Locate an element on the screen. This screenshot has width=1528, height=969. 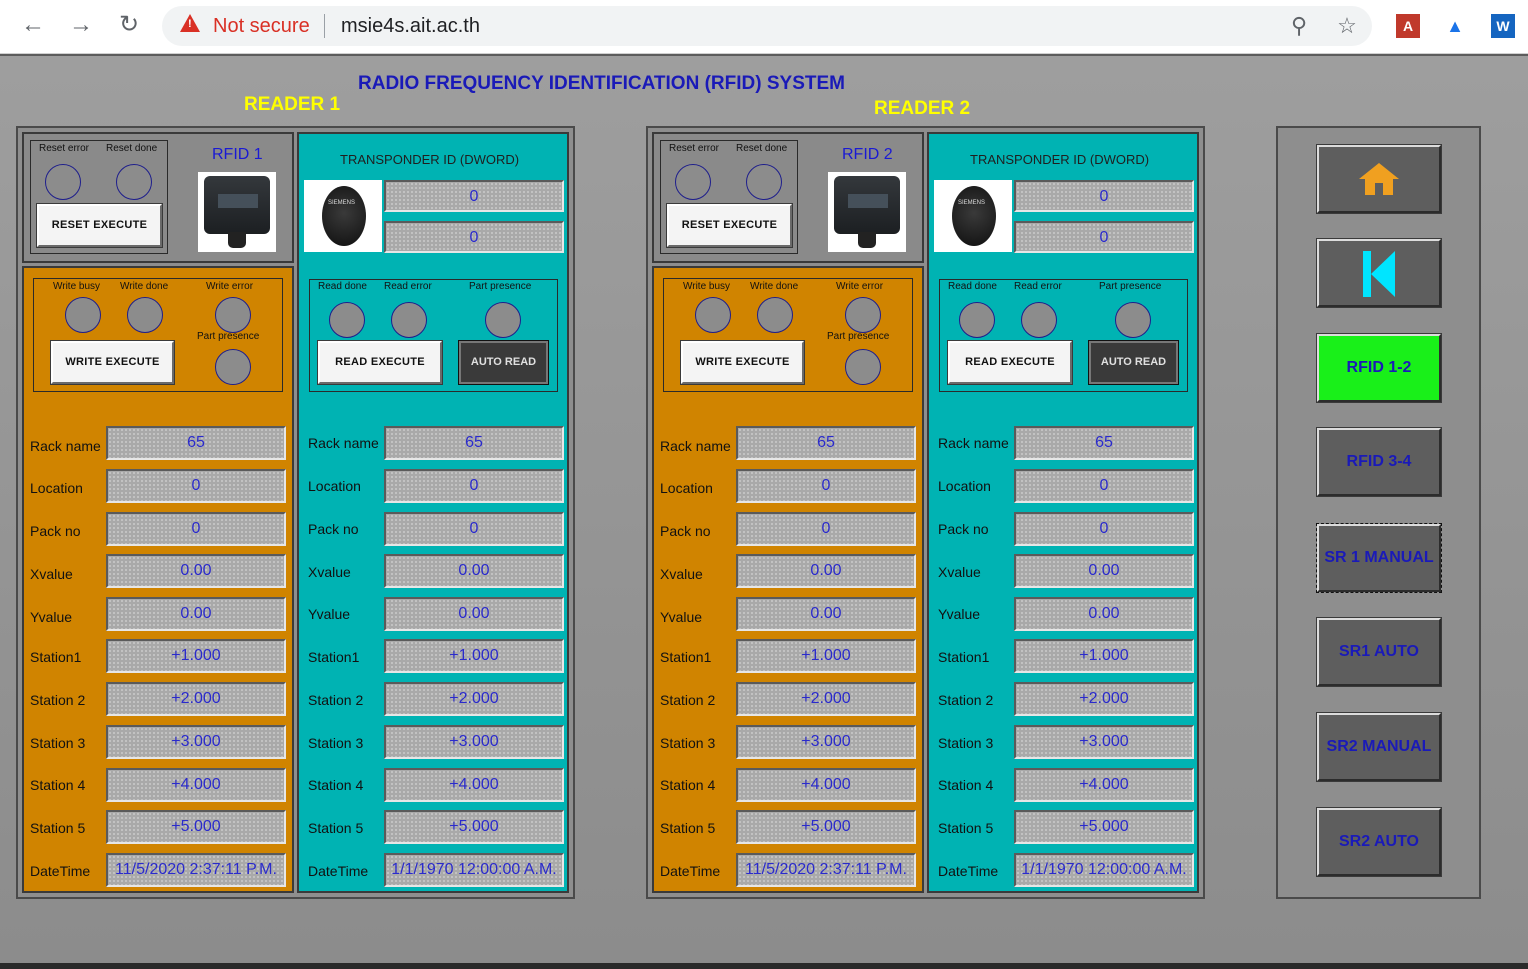
reset-done-label: Reset done is located at coordinates (132, 148).